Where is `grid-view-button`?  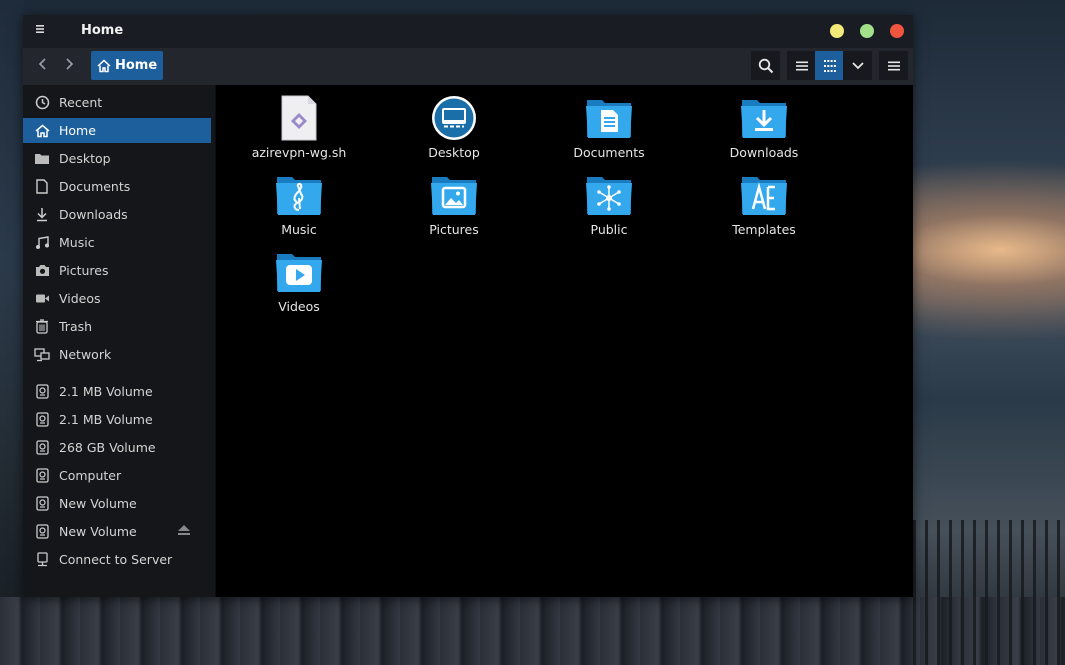
grid-view-button is located at coordinates (829, 65).